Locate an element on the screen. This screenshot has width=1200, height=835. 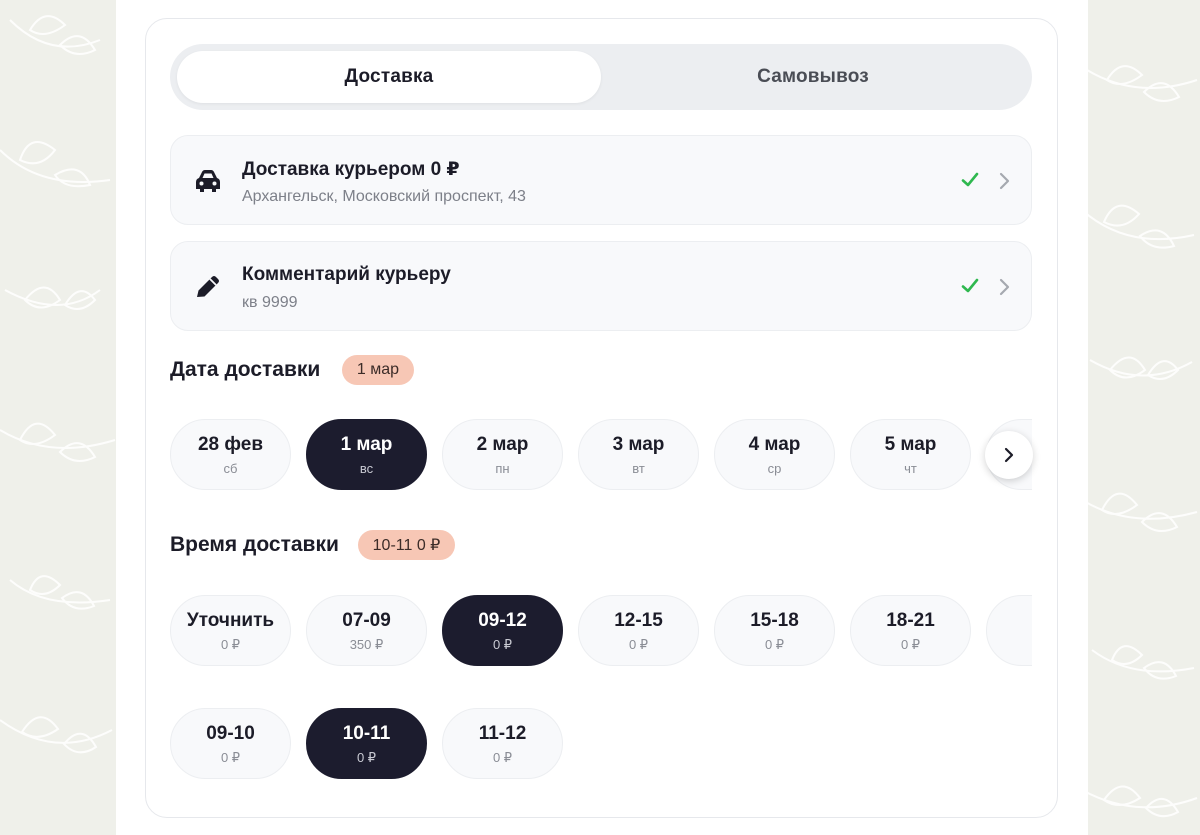
tab-pickup: Самовывоз is located at coordinates (813, 77).